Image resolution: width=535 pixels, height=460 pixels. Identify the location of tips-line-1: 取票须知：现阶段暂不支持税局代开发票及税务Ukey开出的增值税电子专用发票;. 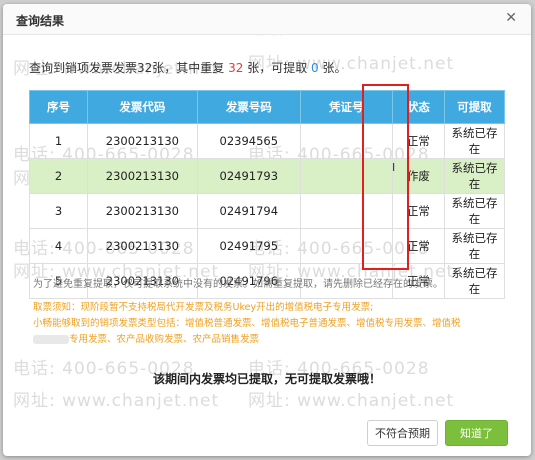
(203, 307).